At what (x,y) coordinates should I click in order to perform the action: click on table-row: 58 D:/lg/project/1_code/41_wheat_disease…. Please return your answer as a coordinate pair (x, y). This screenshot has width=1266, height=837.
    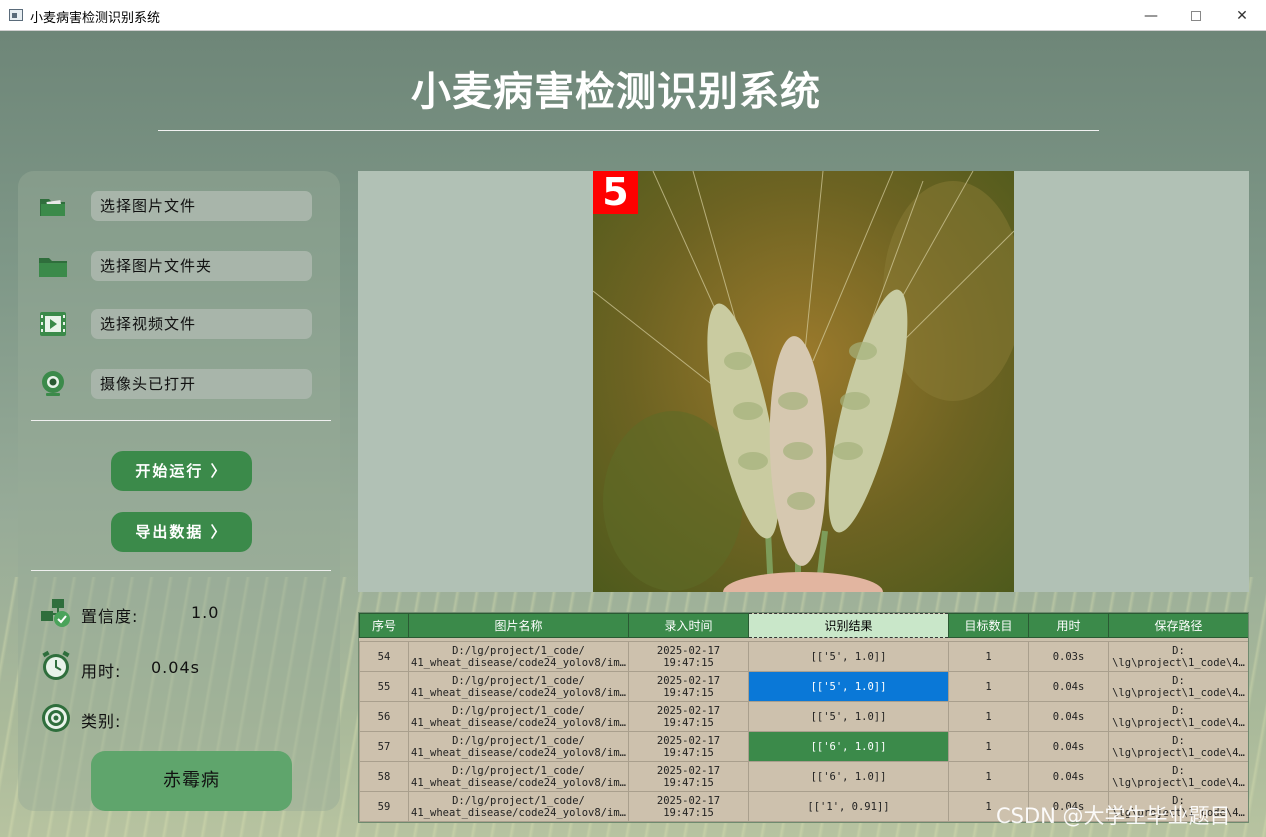
    Looking at the image, I should click on (803, 776).